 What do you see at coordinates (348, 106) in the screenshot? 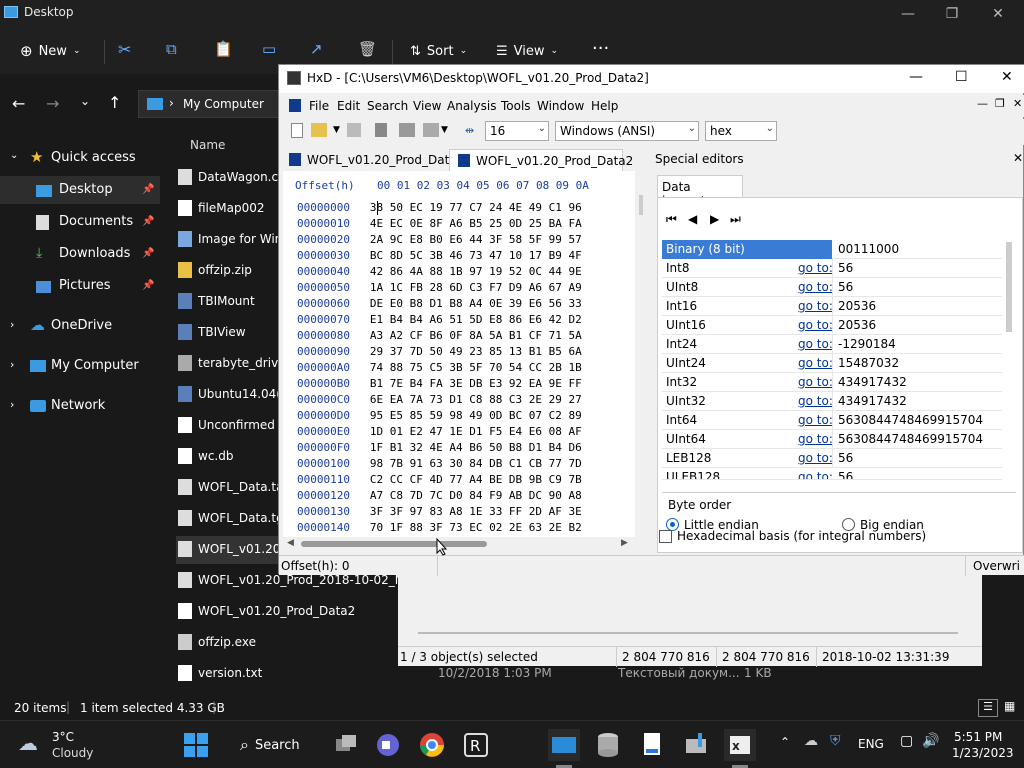
I see `menu-edit: Edit` at bounding box center [348, 106].